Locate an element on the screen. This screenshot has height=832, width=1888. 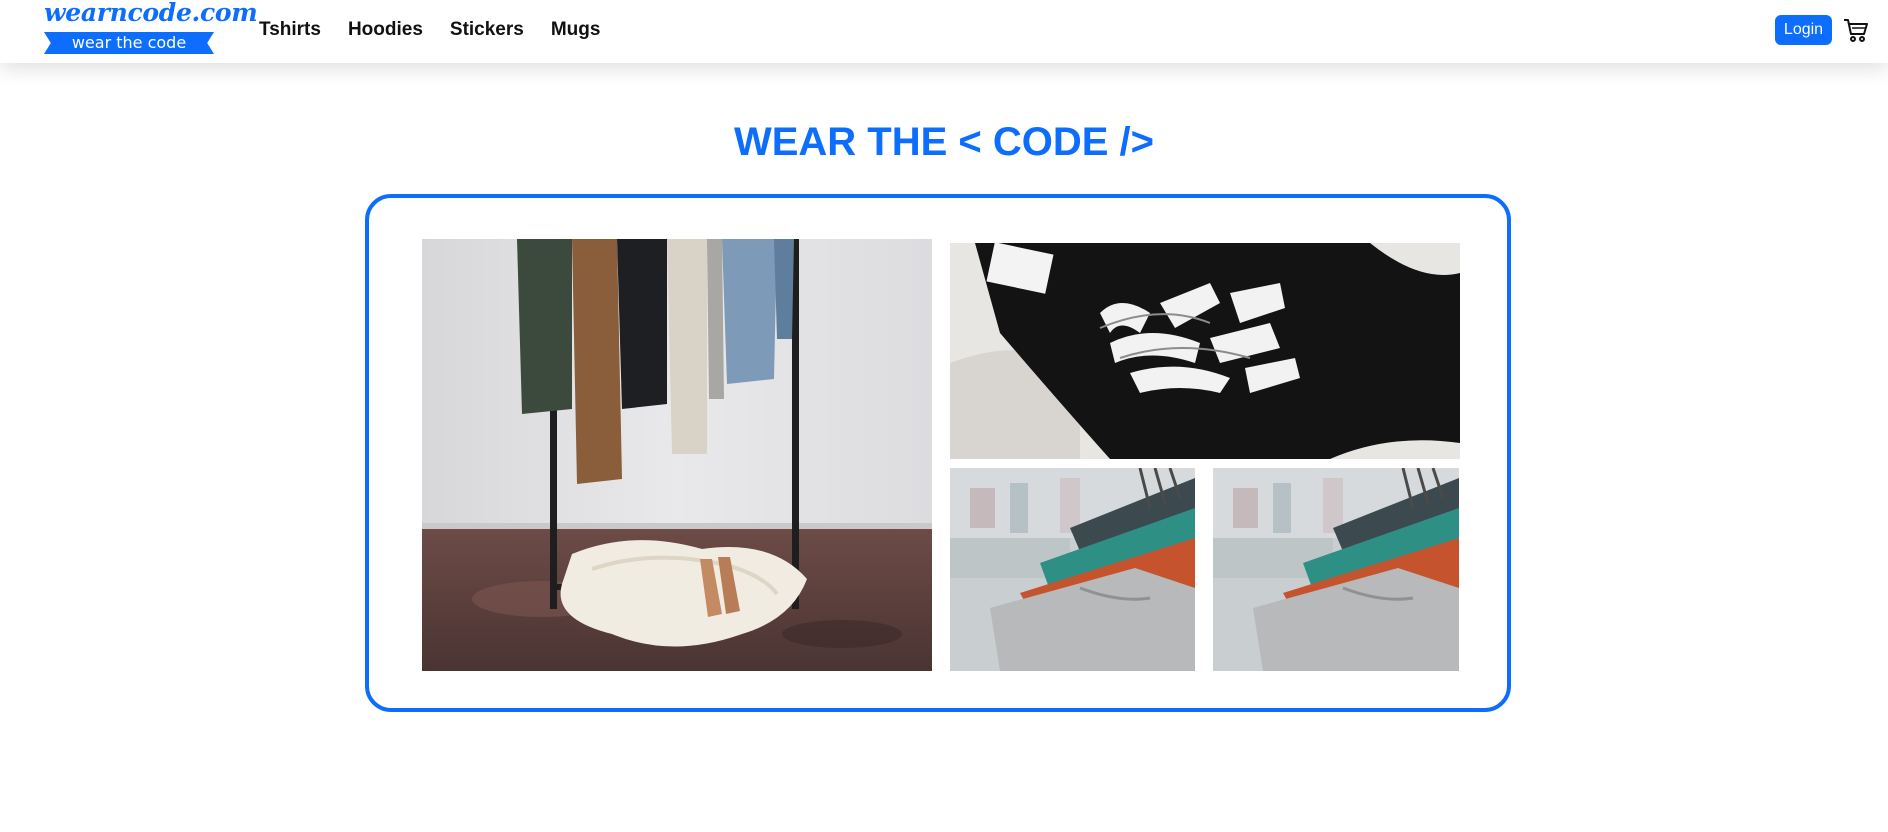
nav-links: Tshirts Hoodies Stickers Mugs is located at coordinates (443, 30).